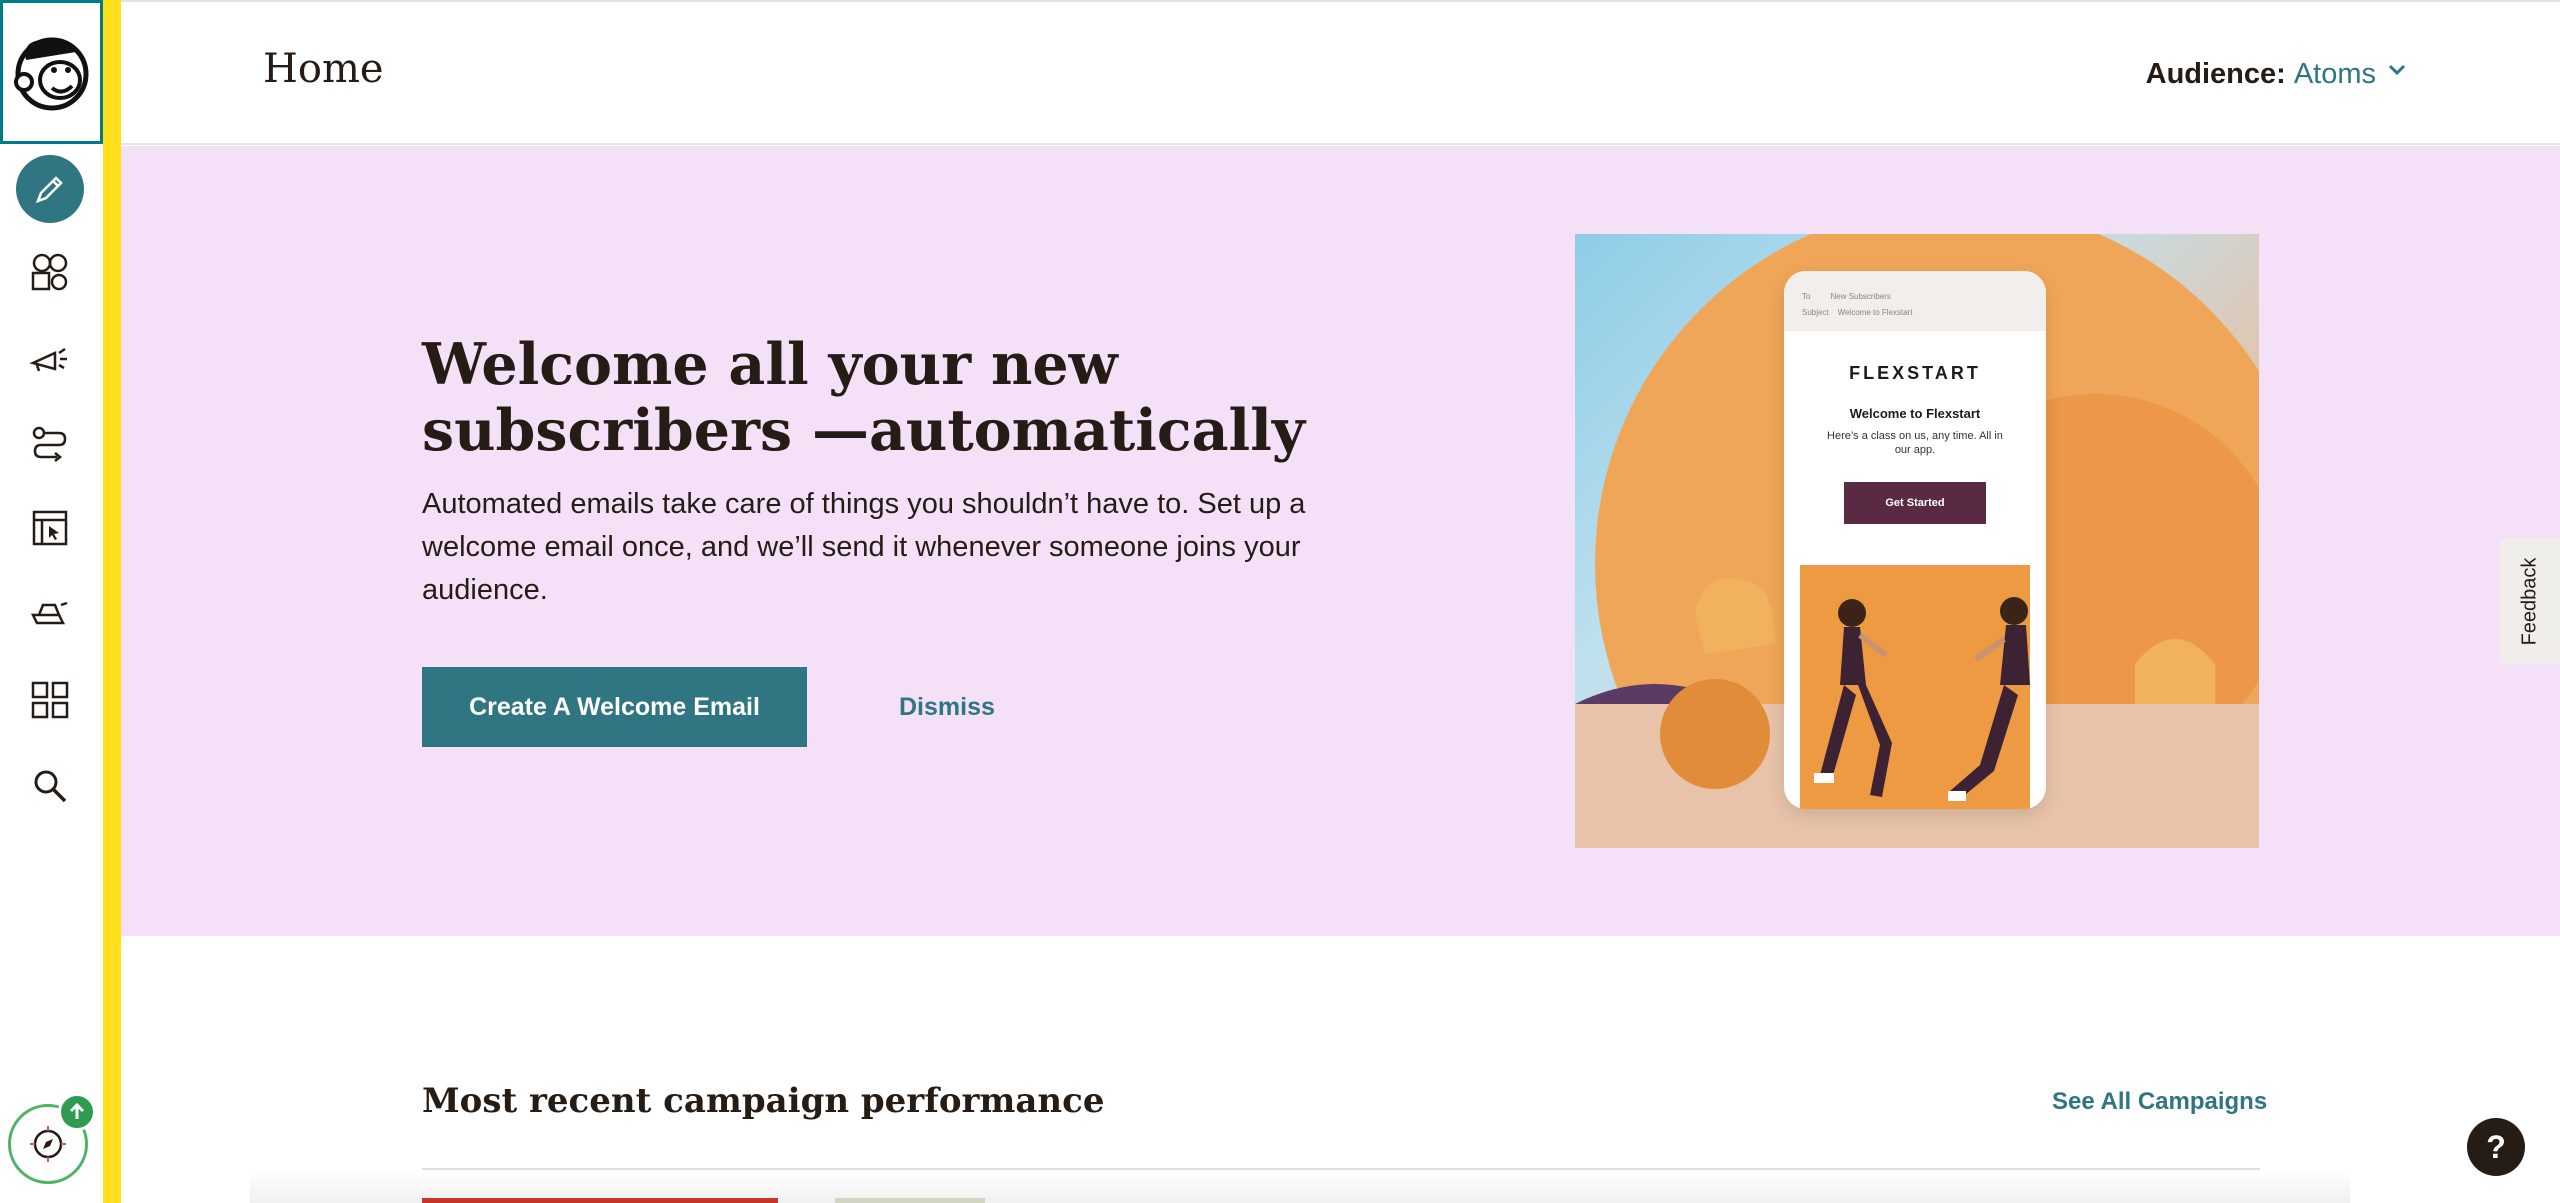  I want to click on automations-icon, so click(50, 444).